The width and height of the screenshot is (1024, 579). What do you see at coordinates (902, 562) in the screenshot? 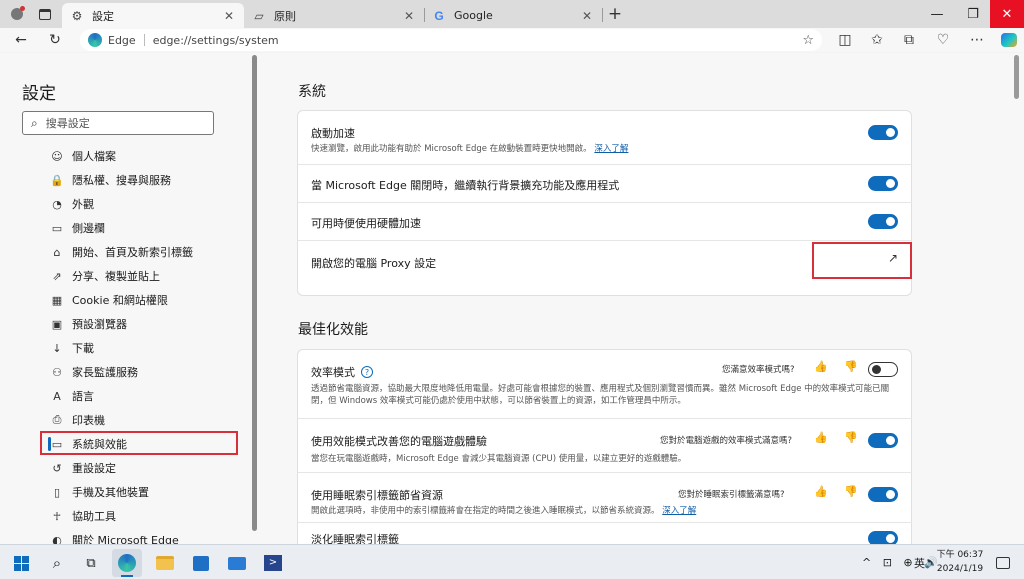
I see `system-tray: ^ ⊡ ⊕ 🔊` at bounding box center [902, 562].